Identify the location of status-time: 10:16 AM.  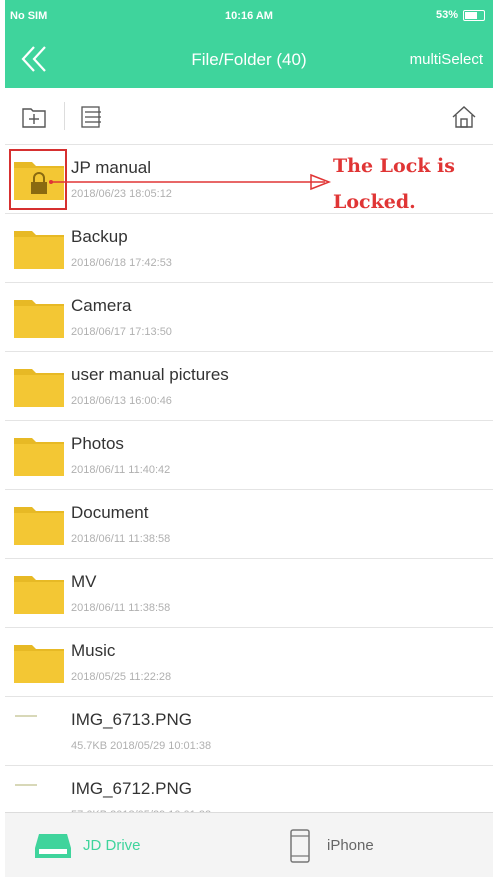
(249, 16).